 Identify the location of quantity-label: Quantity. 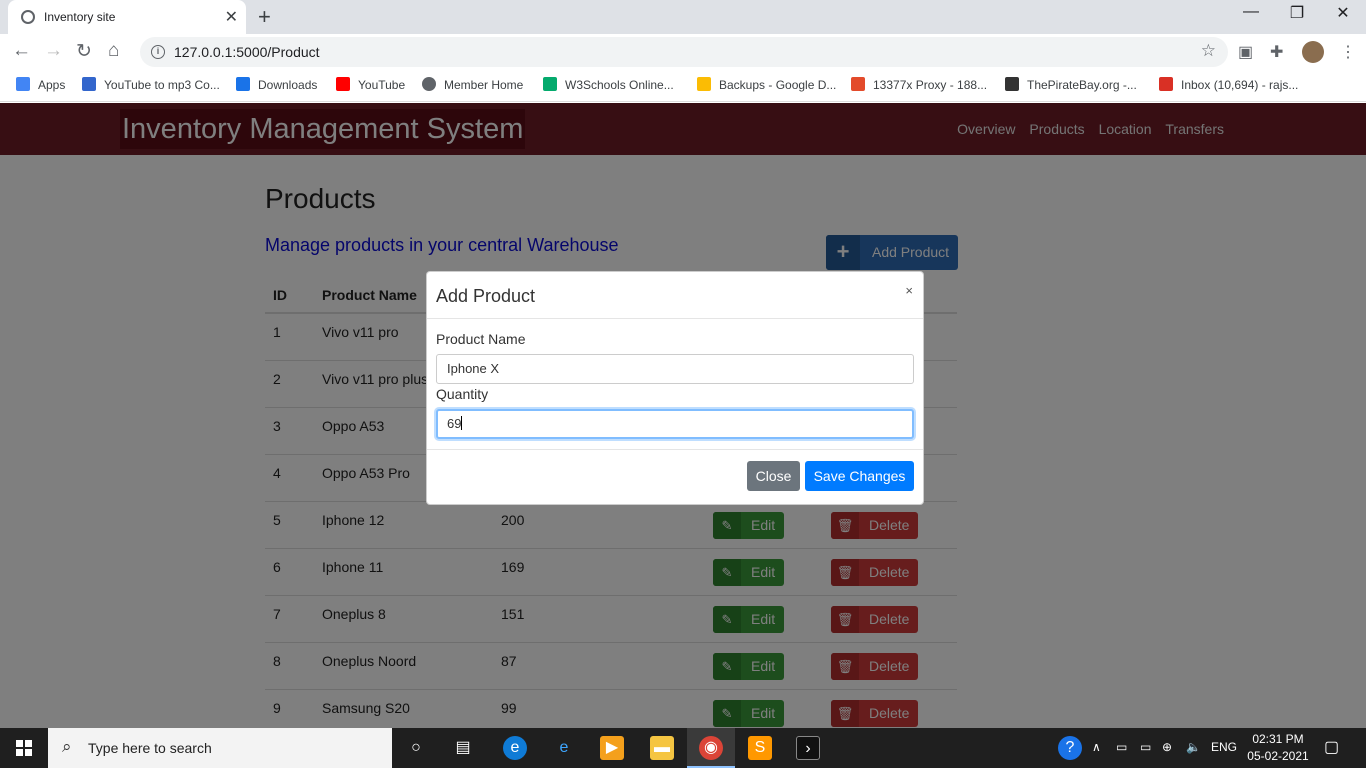
(462, 394).